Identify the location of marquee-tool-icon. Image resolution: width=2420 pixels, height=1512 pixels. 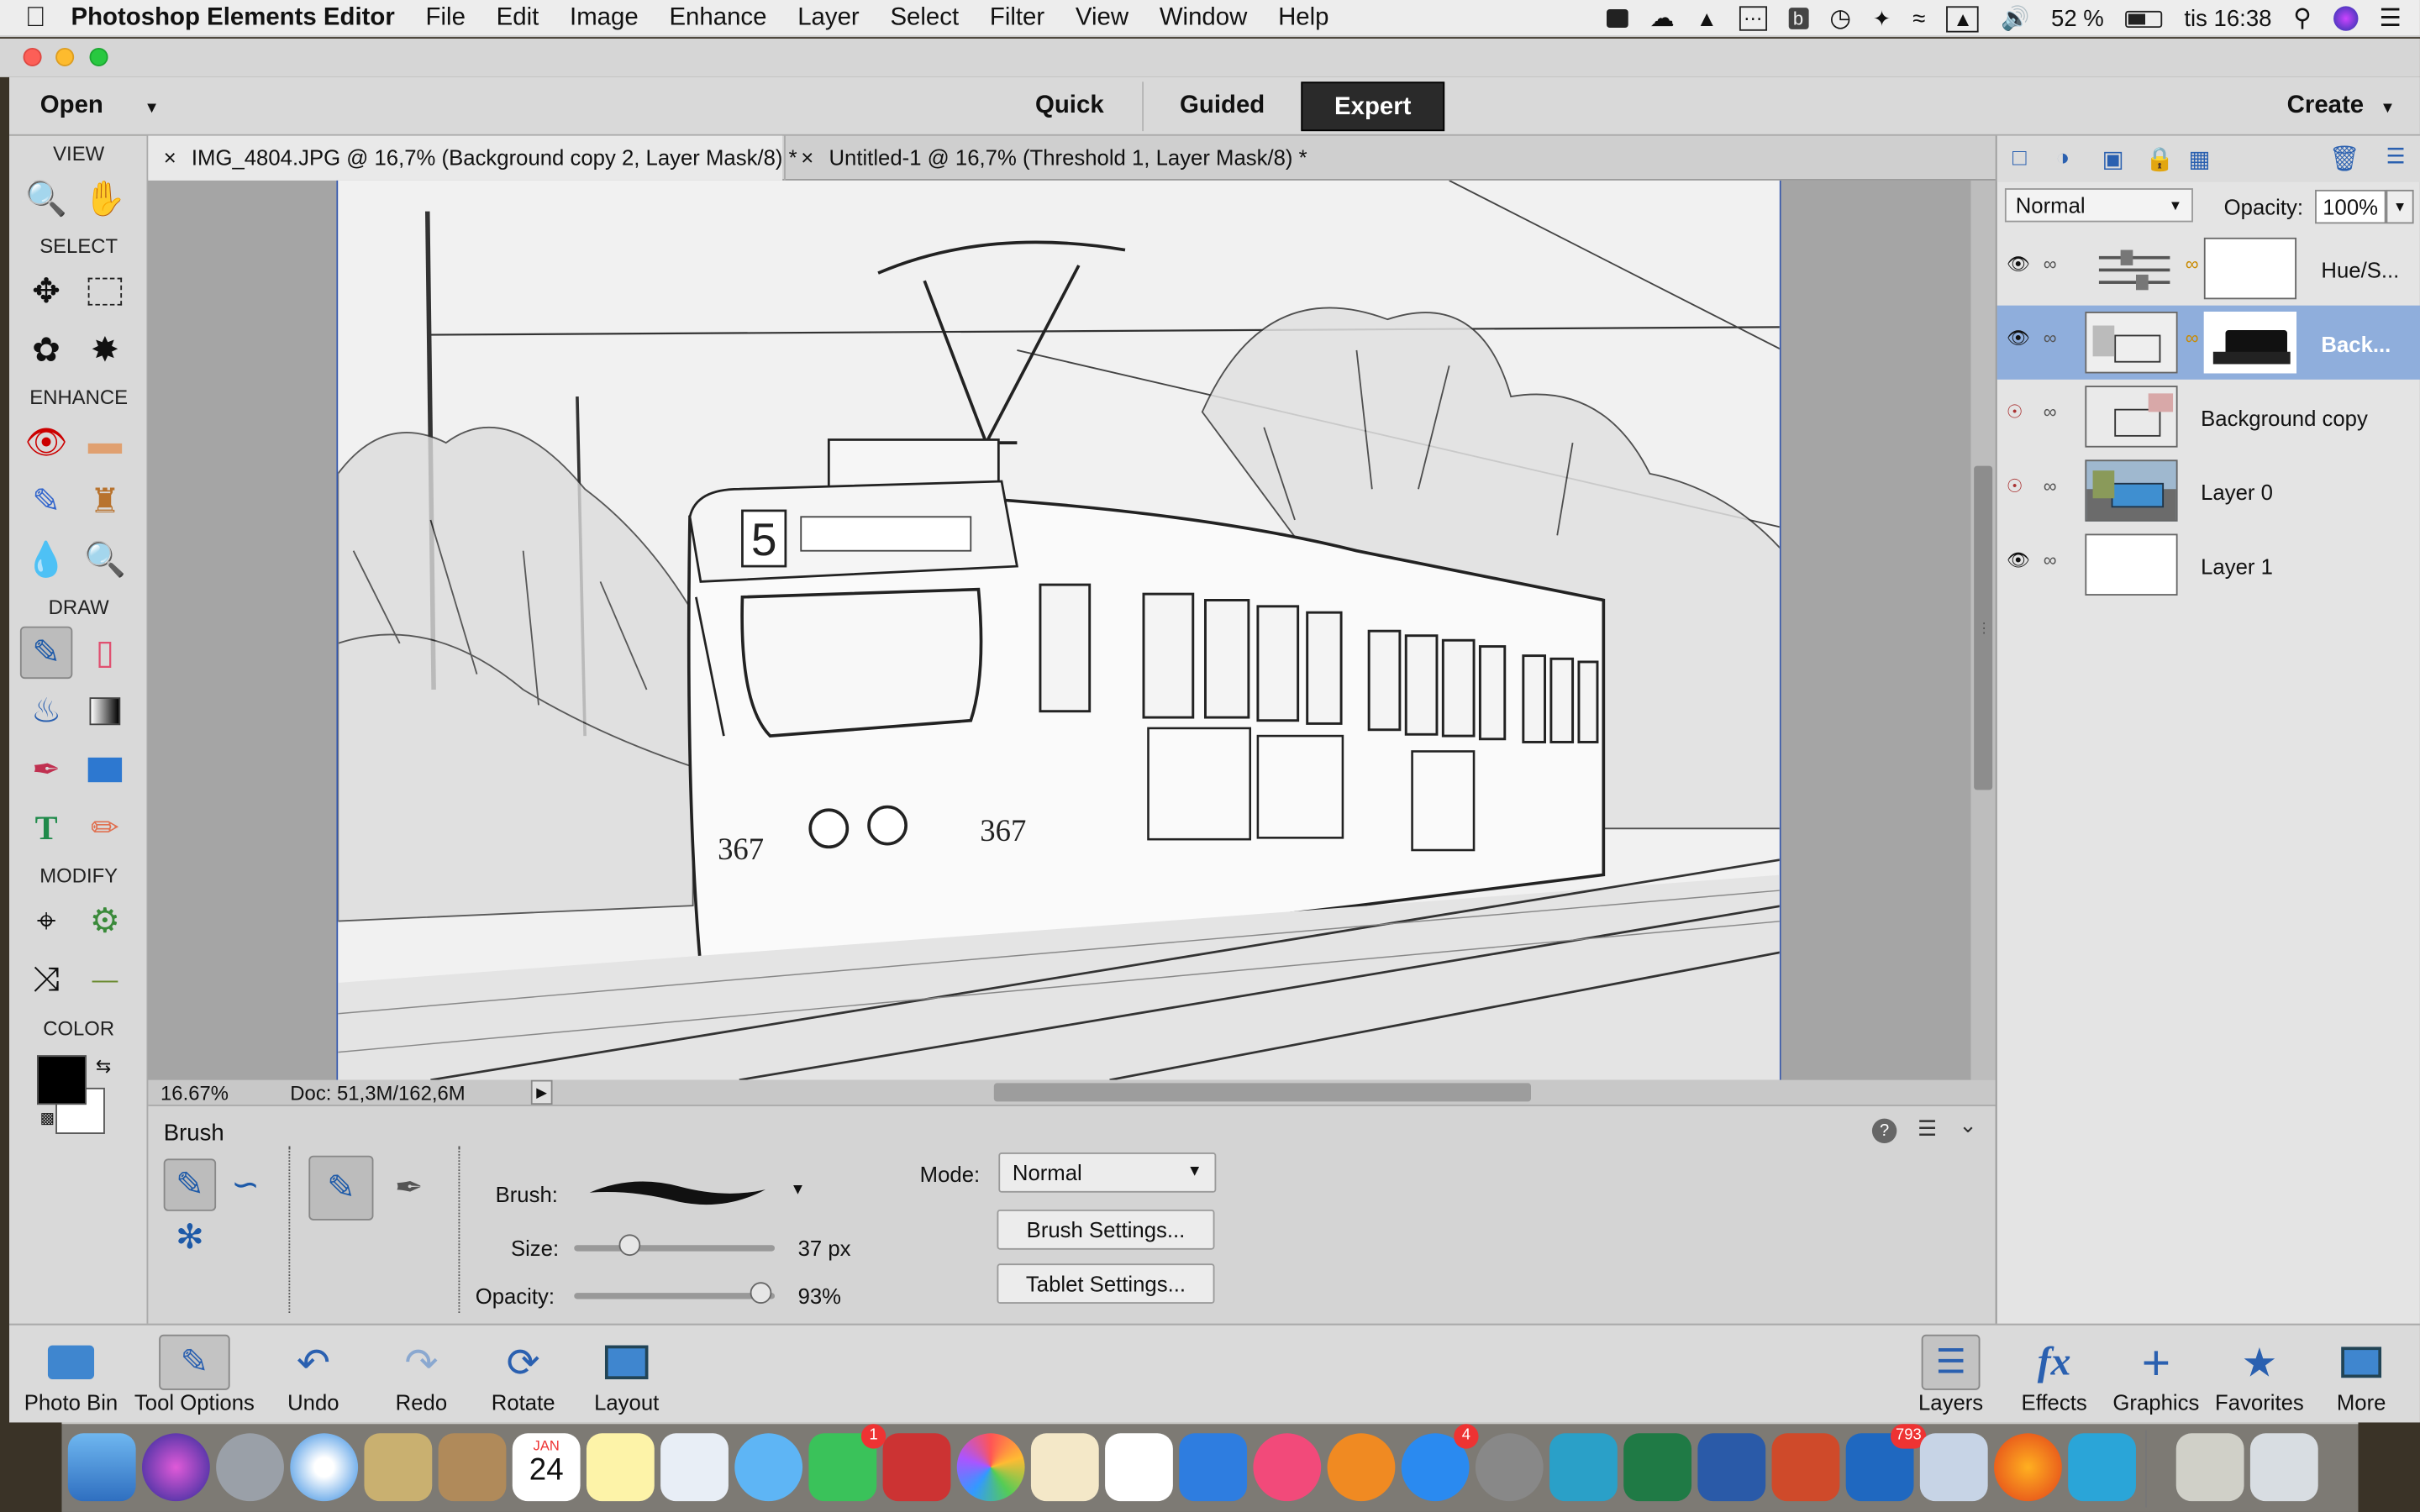
(105, 291).